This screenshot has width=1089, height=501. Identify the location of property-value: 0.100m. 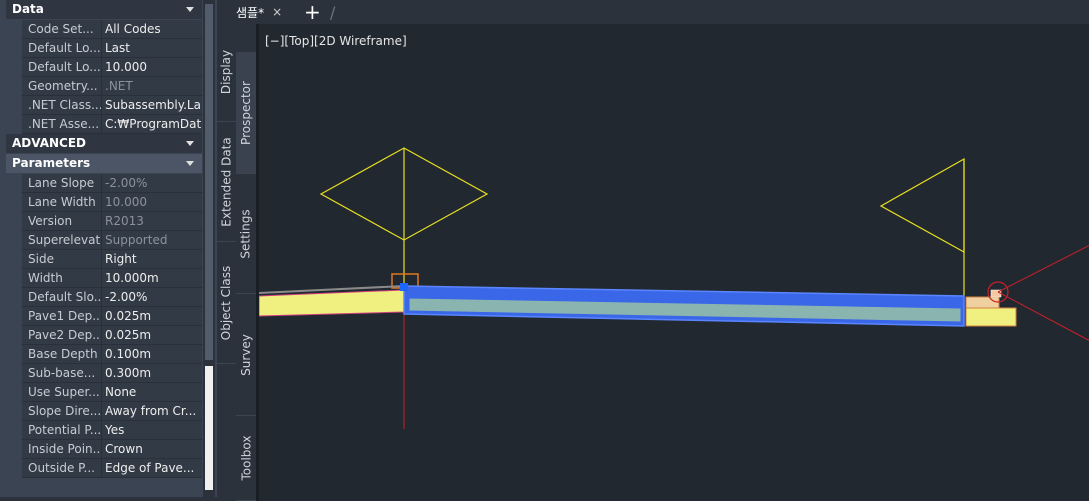
(152, 354).